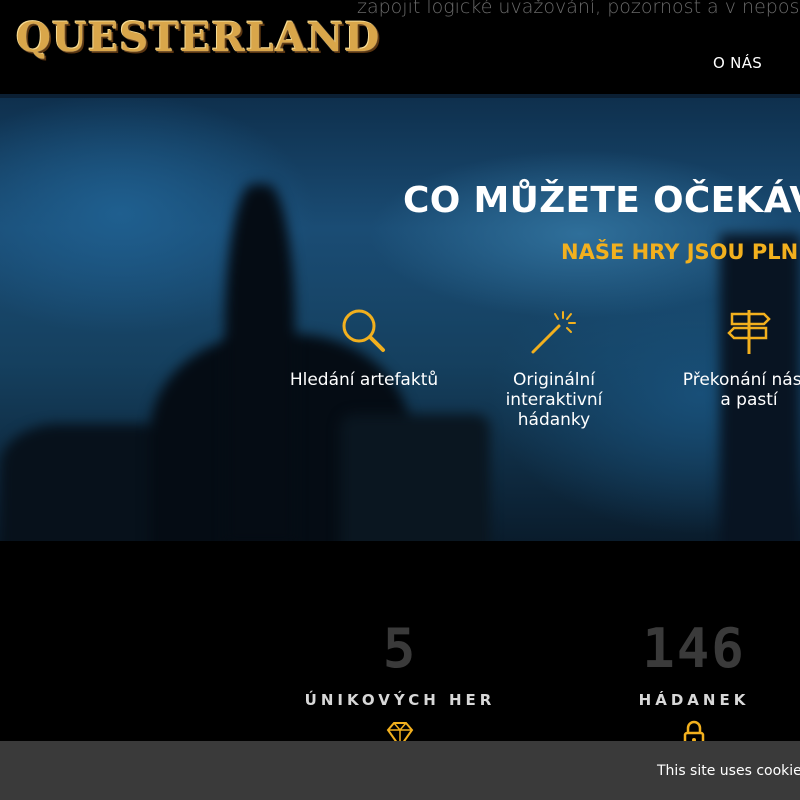  I want to click on logo: QUESTERLAND, so click(198, 37).